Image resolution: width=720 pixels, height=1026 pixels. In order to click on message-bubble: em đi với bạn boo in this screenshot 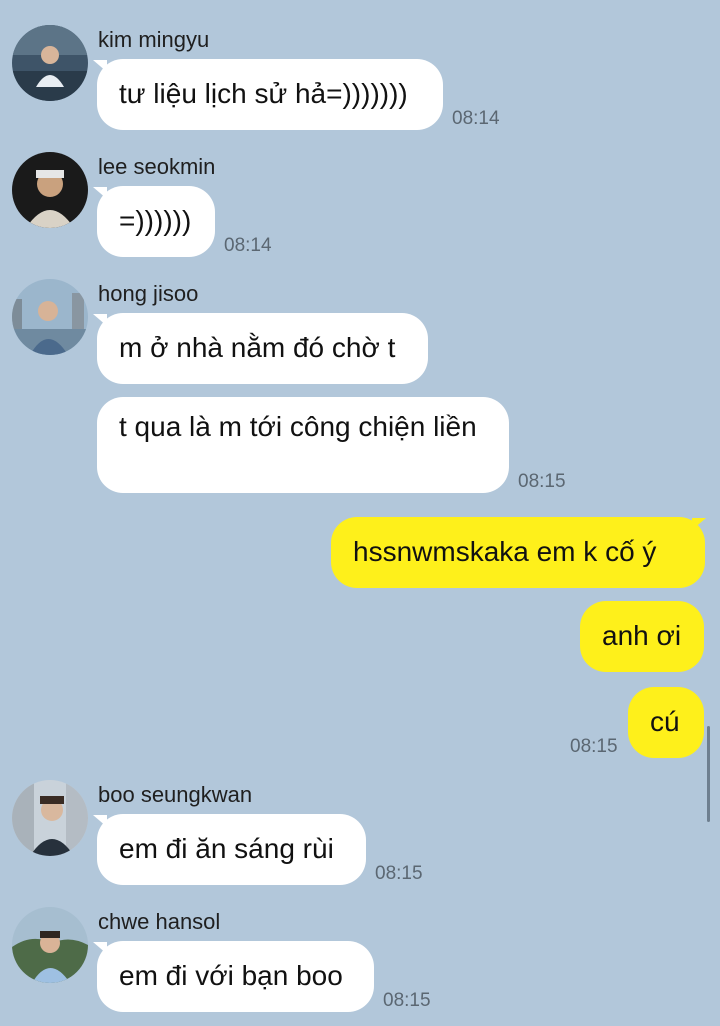, I will do `click(235, 976)`.